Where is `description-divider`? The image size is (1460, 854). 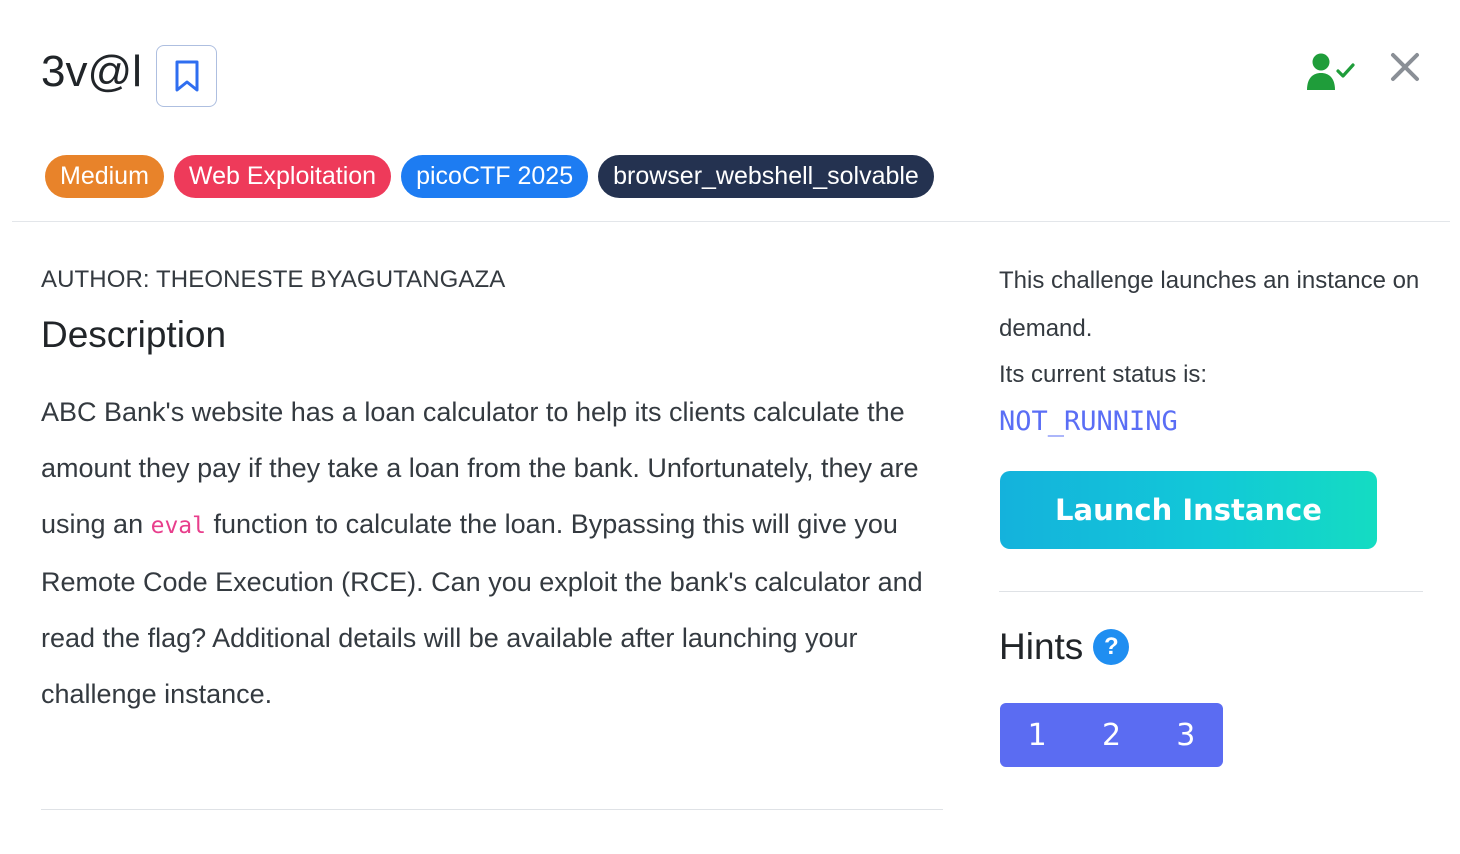
description-divider is located at coordinates (492, 809).